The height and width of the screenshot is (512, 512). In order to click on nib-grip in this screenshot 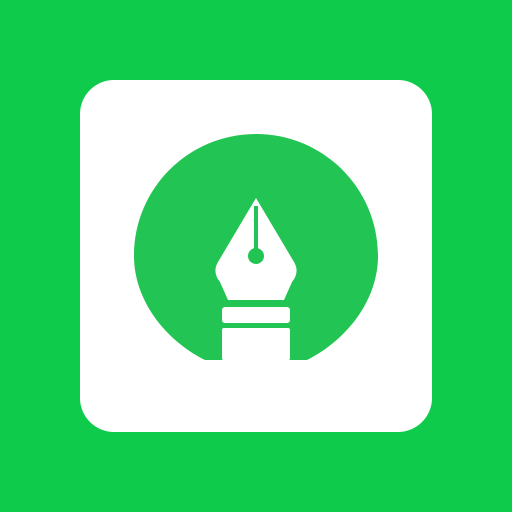, I will do `click(256, 344)`.